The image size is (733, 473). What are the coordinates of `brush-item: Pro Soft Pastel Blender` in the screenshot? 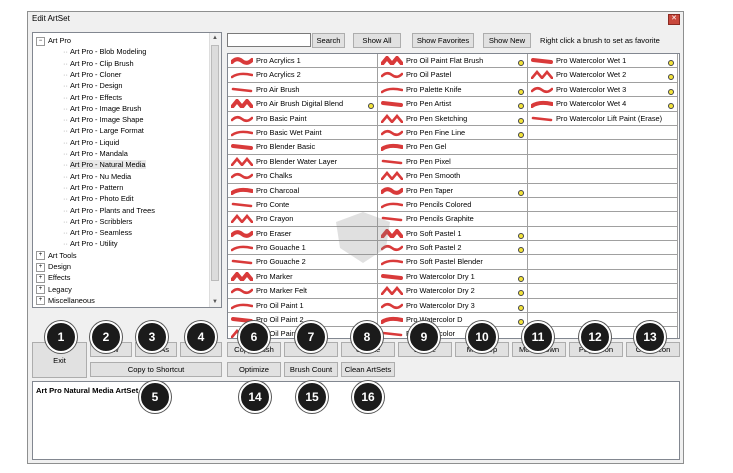 It's located at (453, 262).